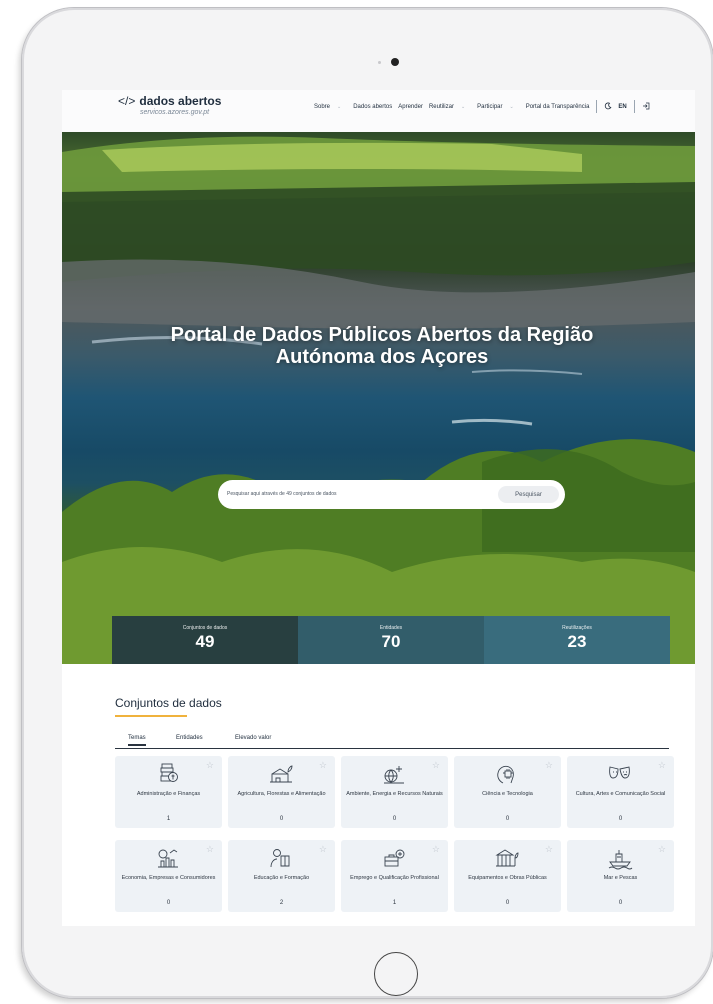  What do you see at coordinates (394, 775) in the screenshot?
I see `environment-icon` at bounding box center [394, 775].